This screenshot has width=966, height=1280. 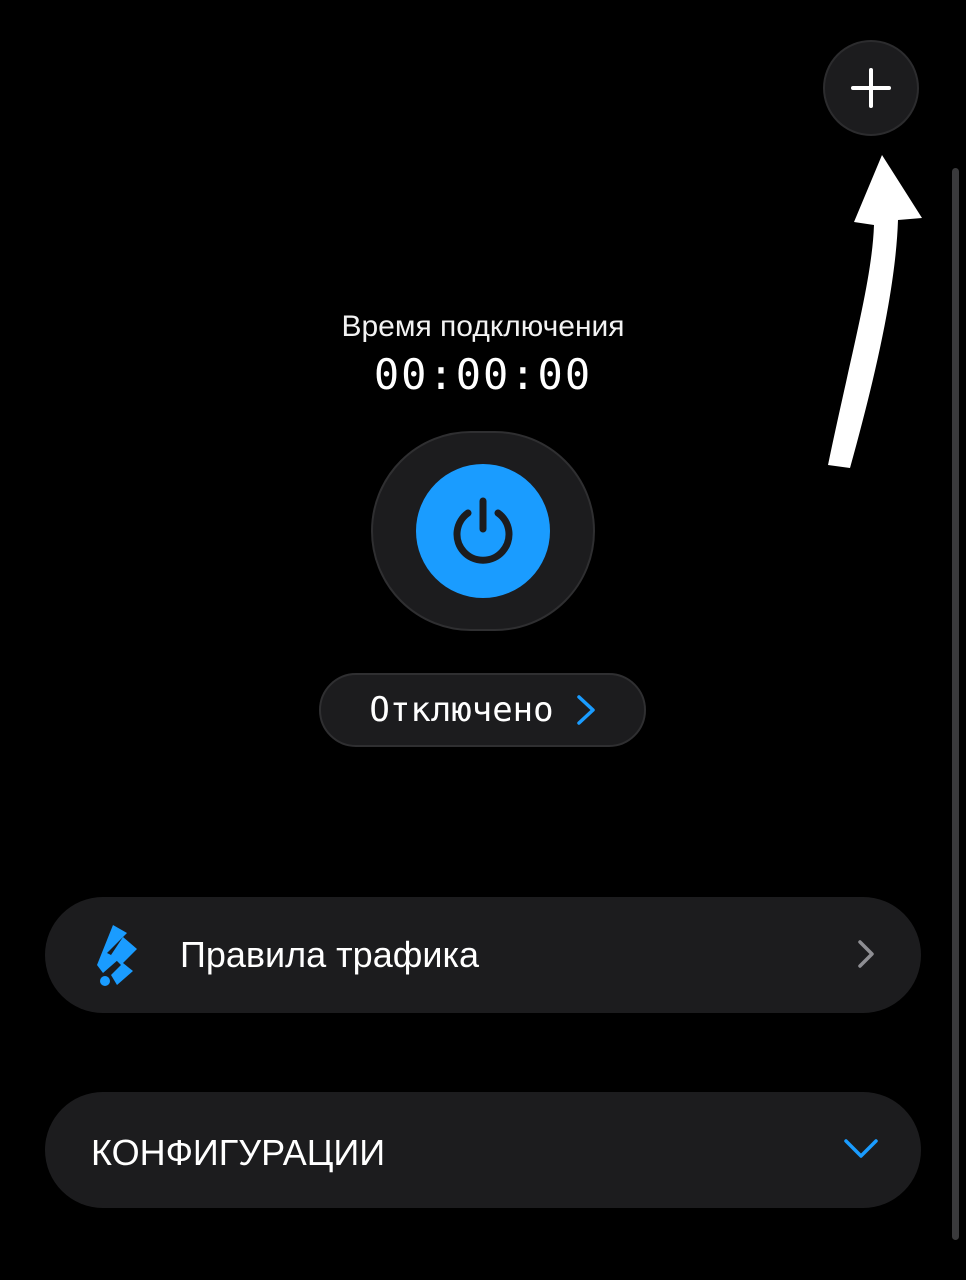 What do you see at coordinates (117, 955) in the screenshot?
I see `traffic-rules-icon` at bounding box center [117, 955].